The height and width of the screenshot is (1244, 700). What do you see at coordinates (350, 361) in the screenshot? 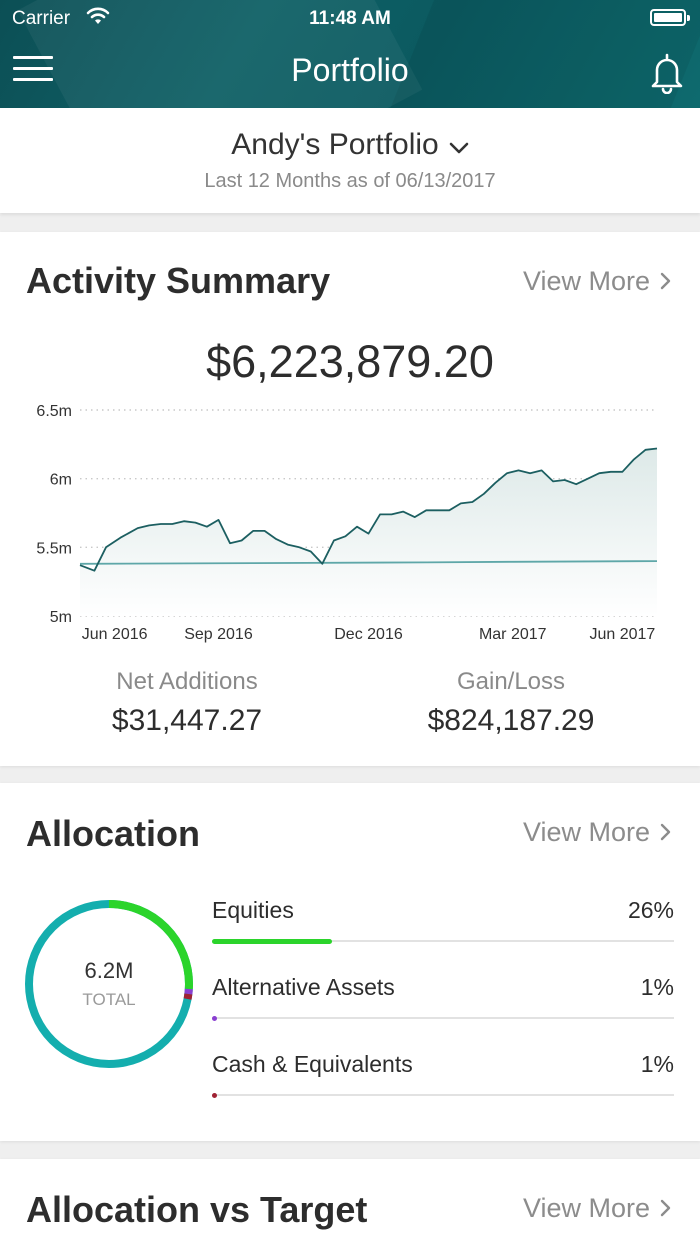
I see `portfolio-total-value: $6,223,879.20` at bounding box center [350, 361].